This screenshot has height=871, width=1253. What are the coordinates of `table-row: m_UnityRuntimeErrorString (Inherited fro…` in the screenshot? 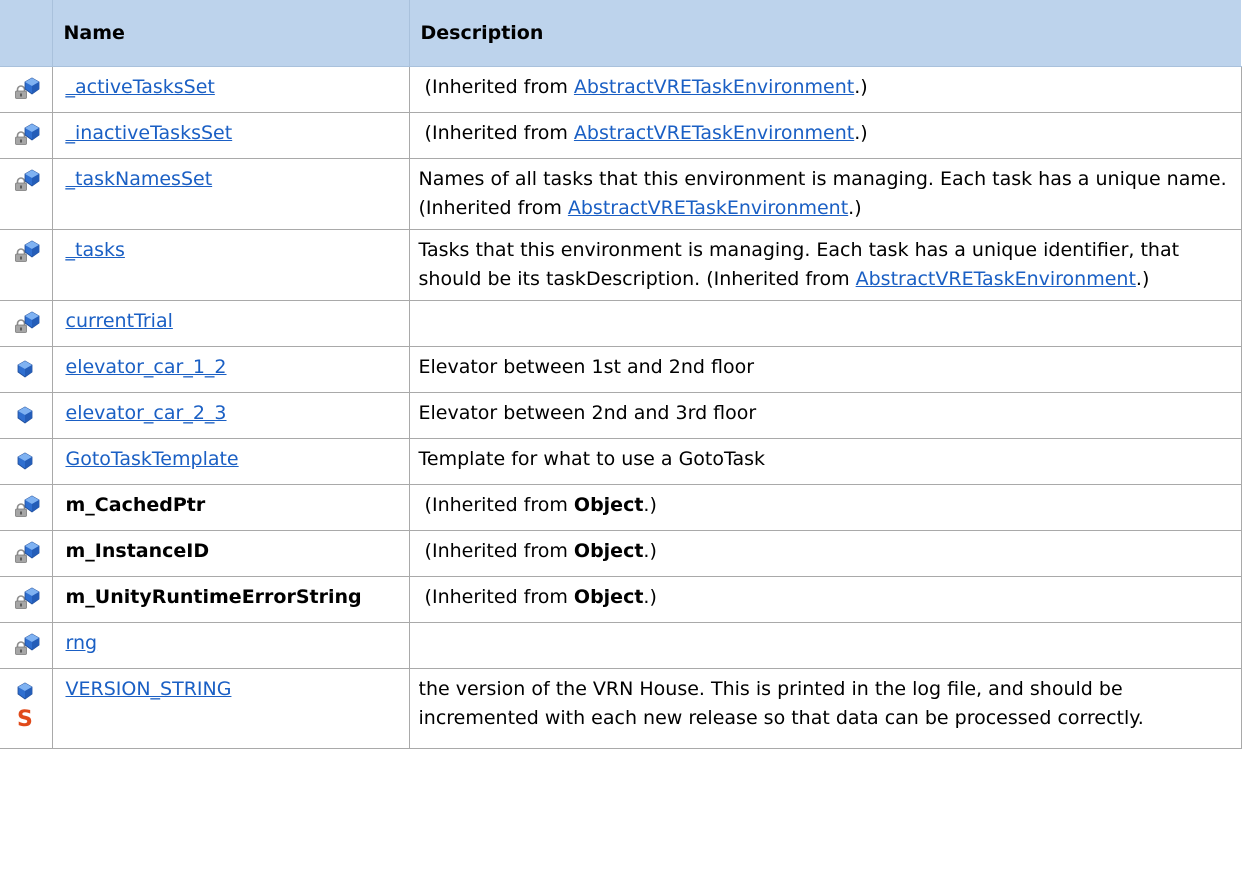 It's located at (621, 599).